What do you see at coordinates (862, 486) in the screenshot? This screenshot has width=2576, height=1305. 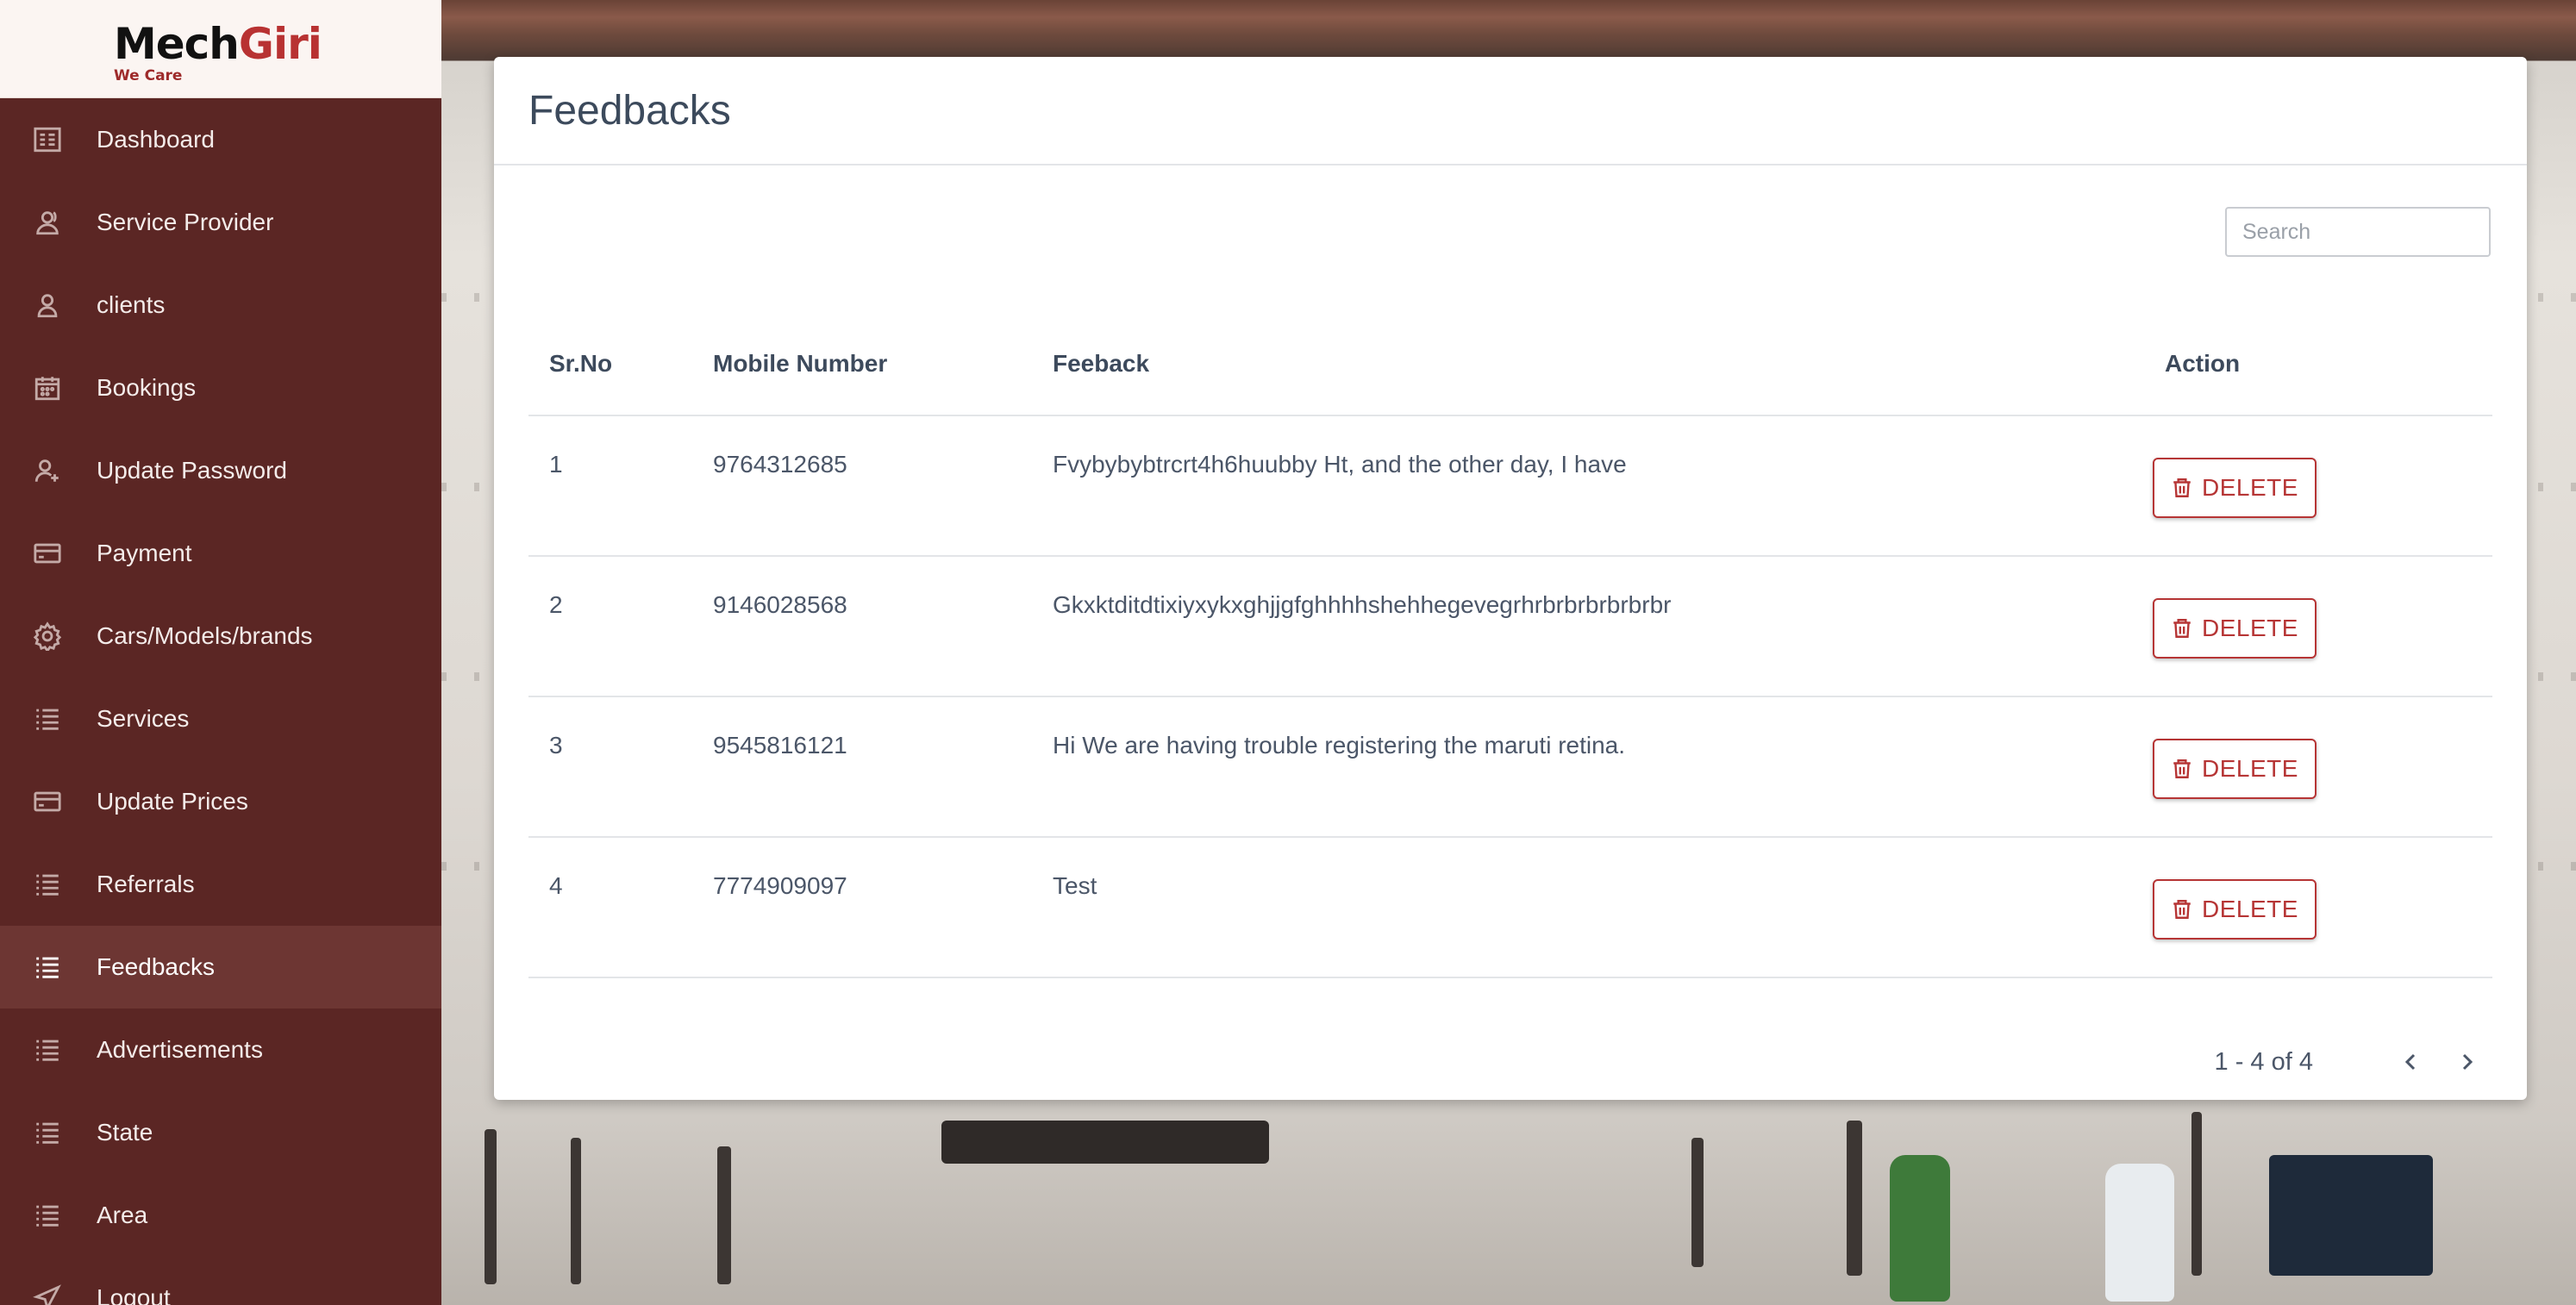 I see `cell-mobile-number: 9764312685` at bounding box center [862, 486].